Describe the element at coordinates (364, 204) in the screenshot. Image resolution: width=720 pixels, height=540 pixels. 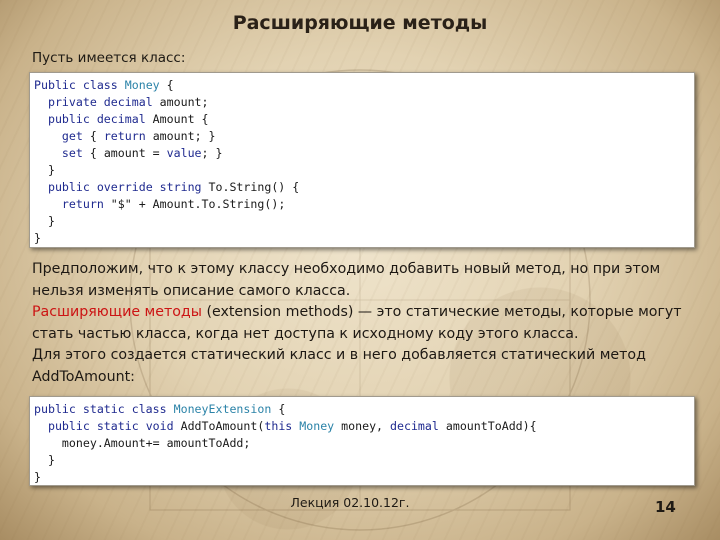
I see `code-line: return "$" + Amount.To.String();` at that location.